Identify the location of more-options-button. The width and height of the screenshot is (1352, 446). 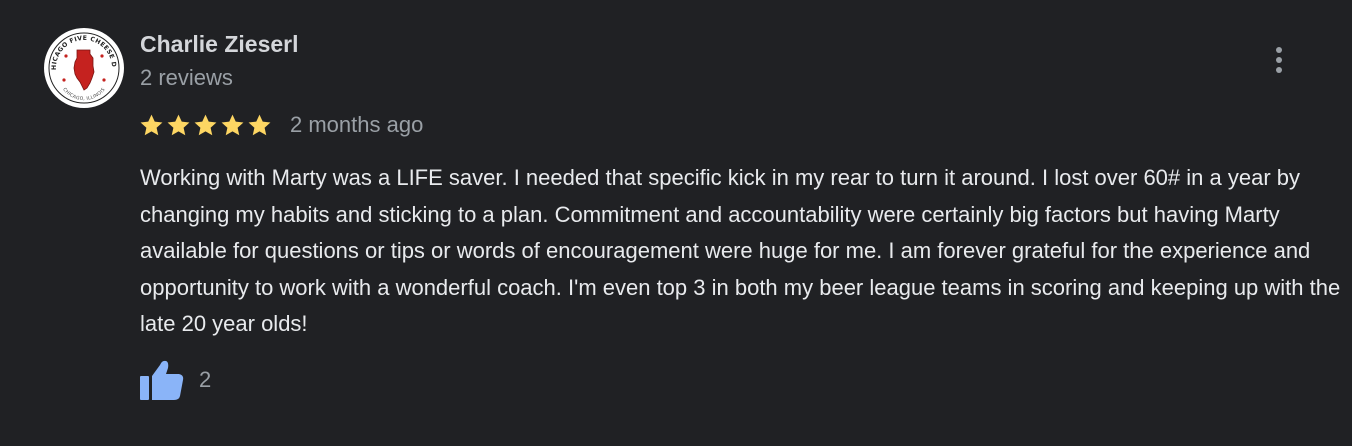
(1279, 60).